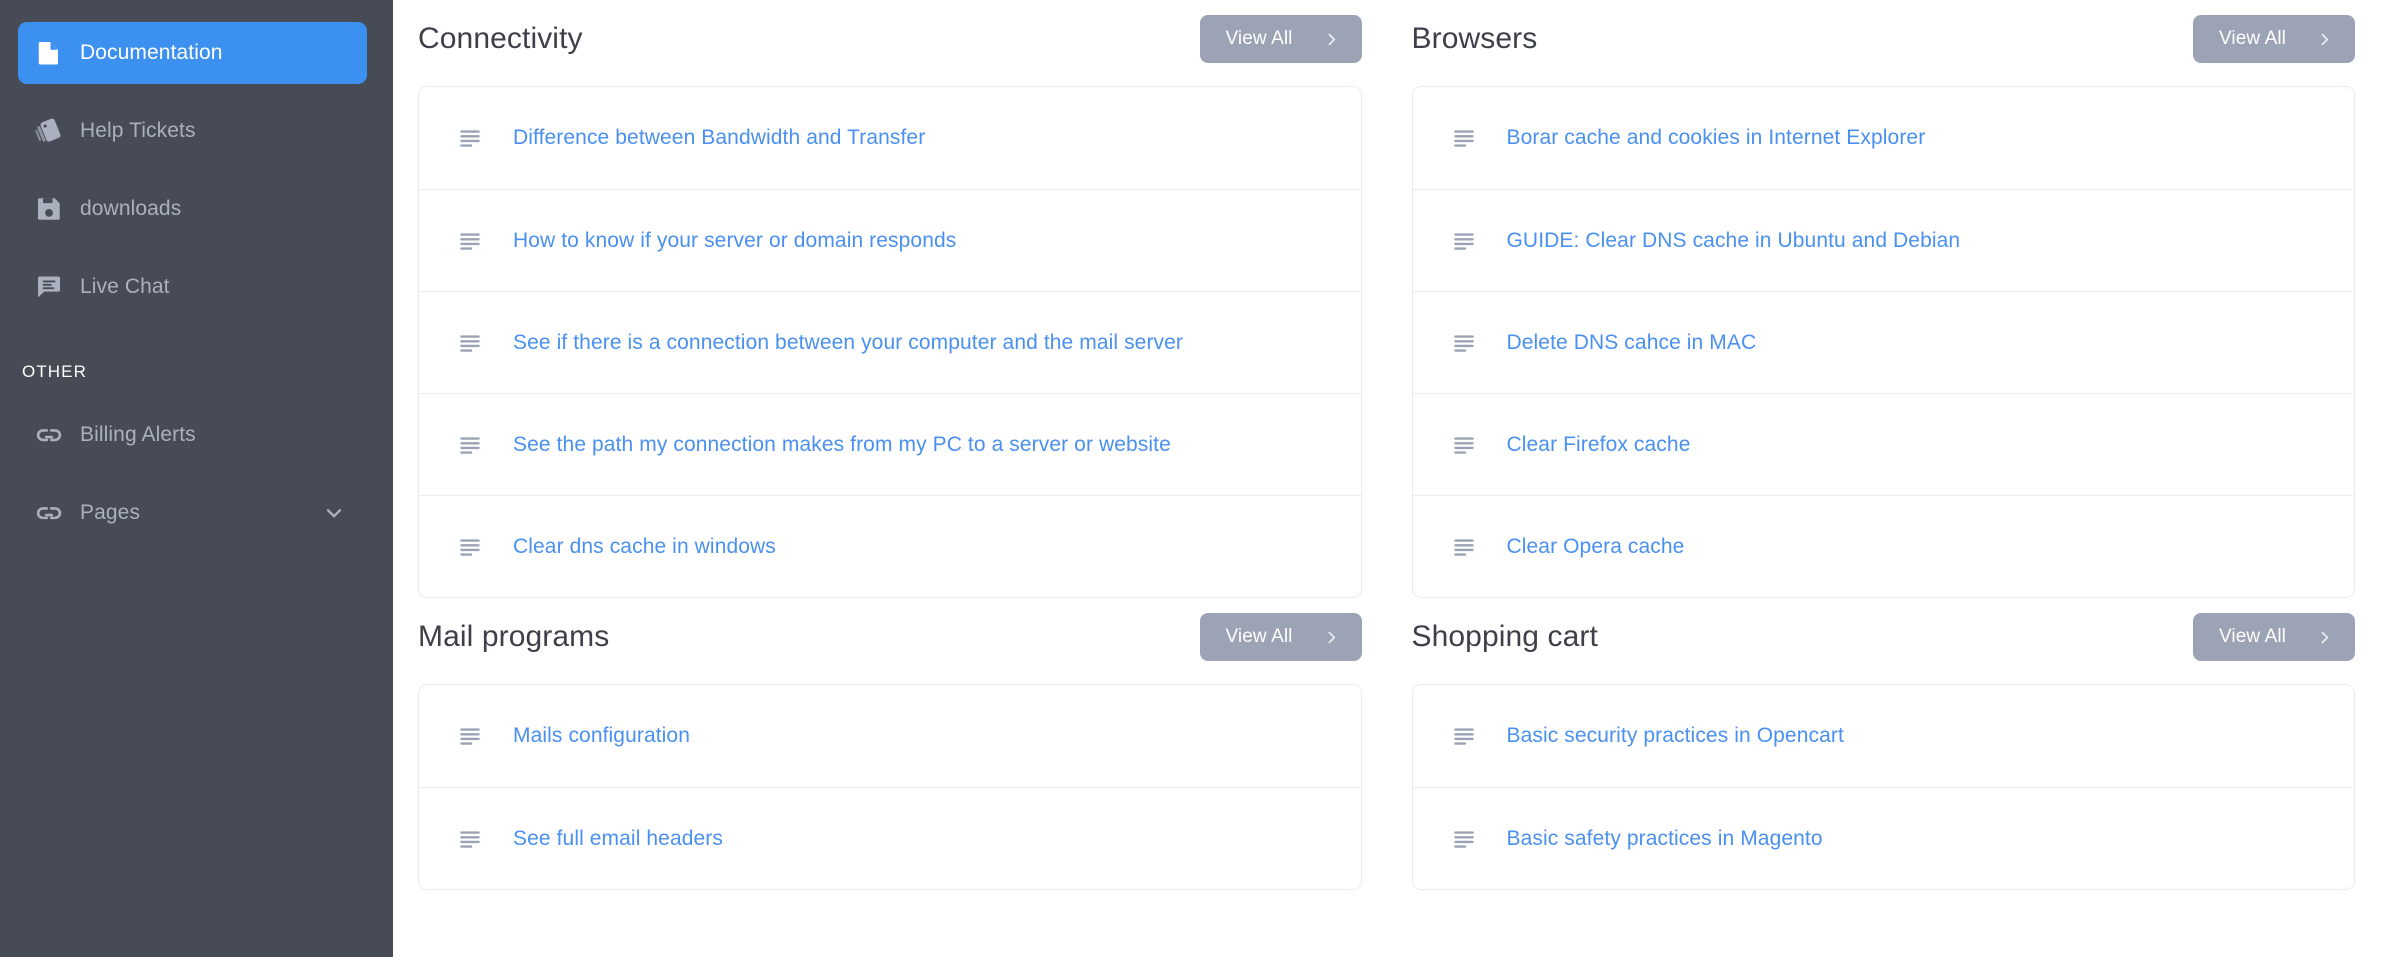 The width and height of the screenshot is (2390, 957). Describe the element at coordinates (131, 208) in the screenshot. I see `sidebar-item-label: downloads` at that location.